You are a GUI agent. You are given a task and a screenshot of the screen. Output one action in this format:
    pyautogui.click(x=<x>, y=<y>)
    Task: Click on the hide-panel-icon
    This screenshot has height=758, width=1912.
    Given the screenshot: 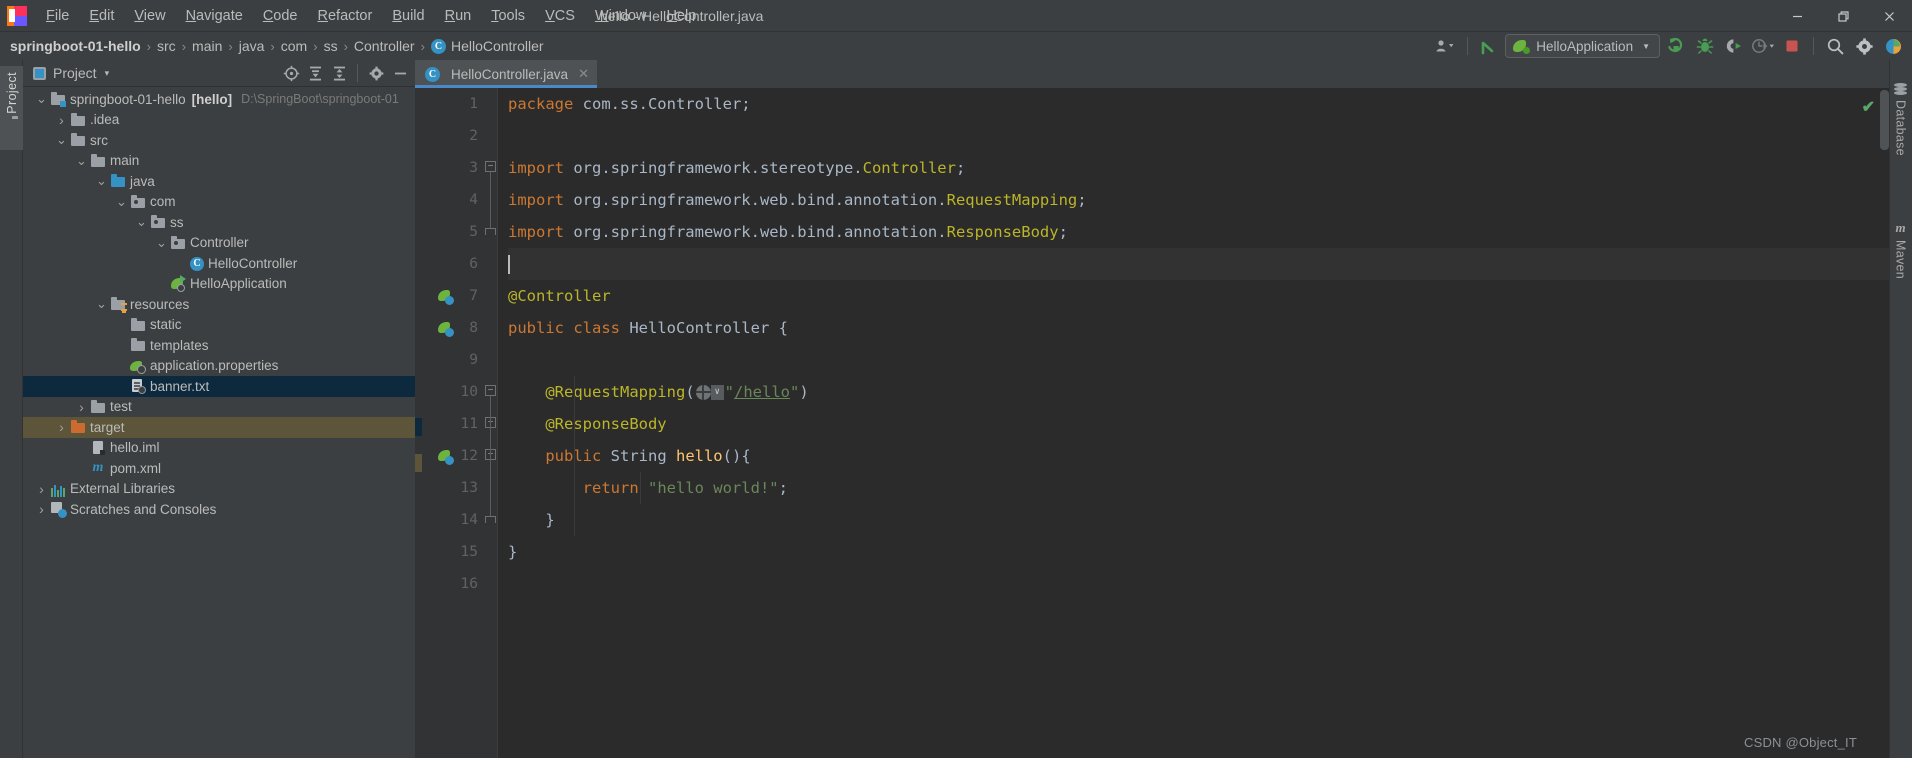 What is the action you would take?
    pyautogui.click(x=400, y=73)
    